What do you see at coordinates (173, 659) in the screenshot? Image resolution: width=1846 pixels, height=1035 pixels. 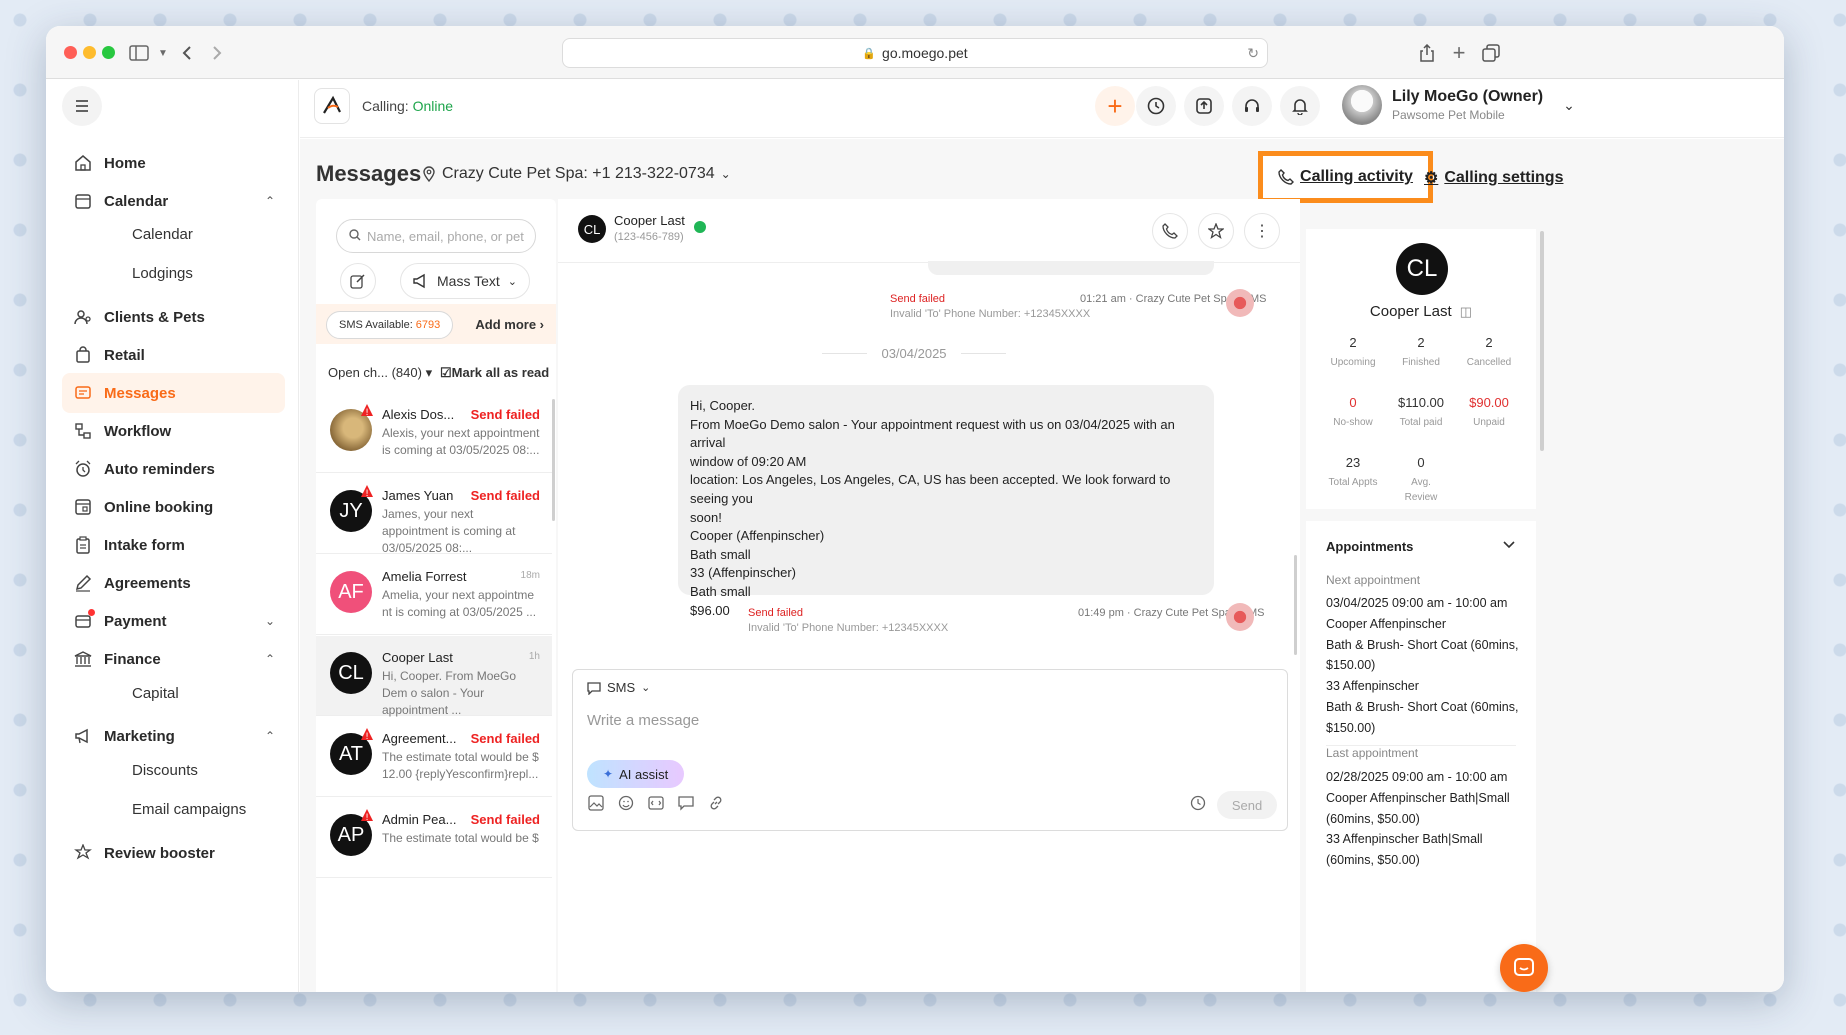 I see `sidebar-item-finance: Finance ⌃` at bounding box center [173, 659].